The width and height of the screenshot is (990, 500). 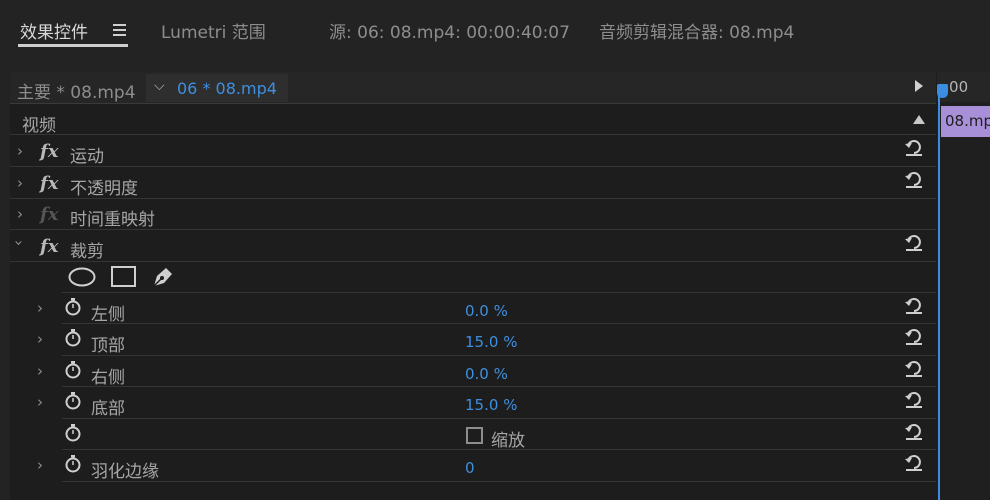 What do you see at coordinates (73, 45) in the screenshot?
I see `active-tab-underline` at bounding box center [73, 45].